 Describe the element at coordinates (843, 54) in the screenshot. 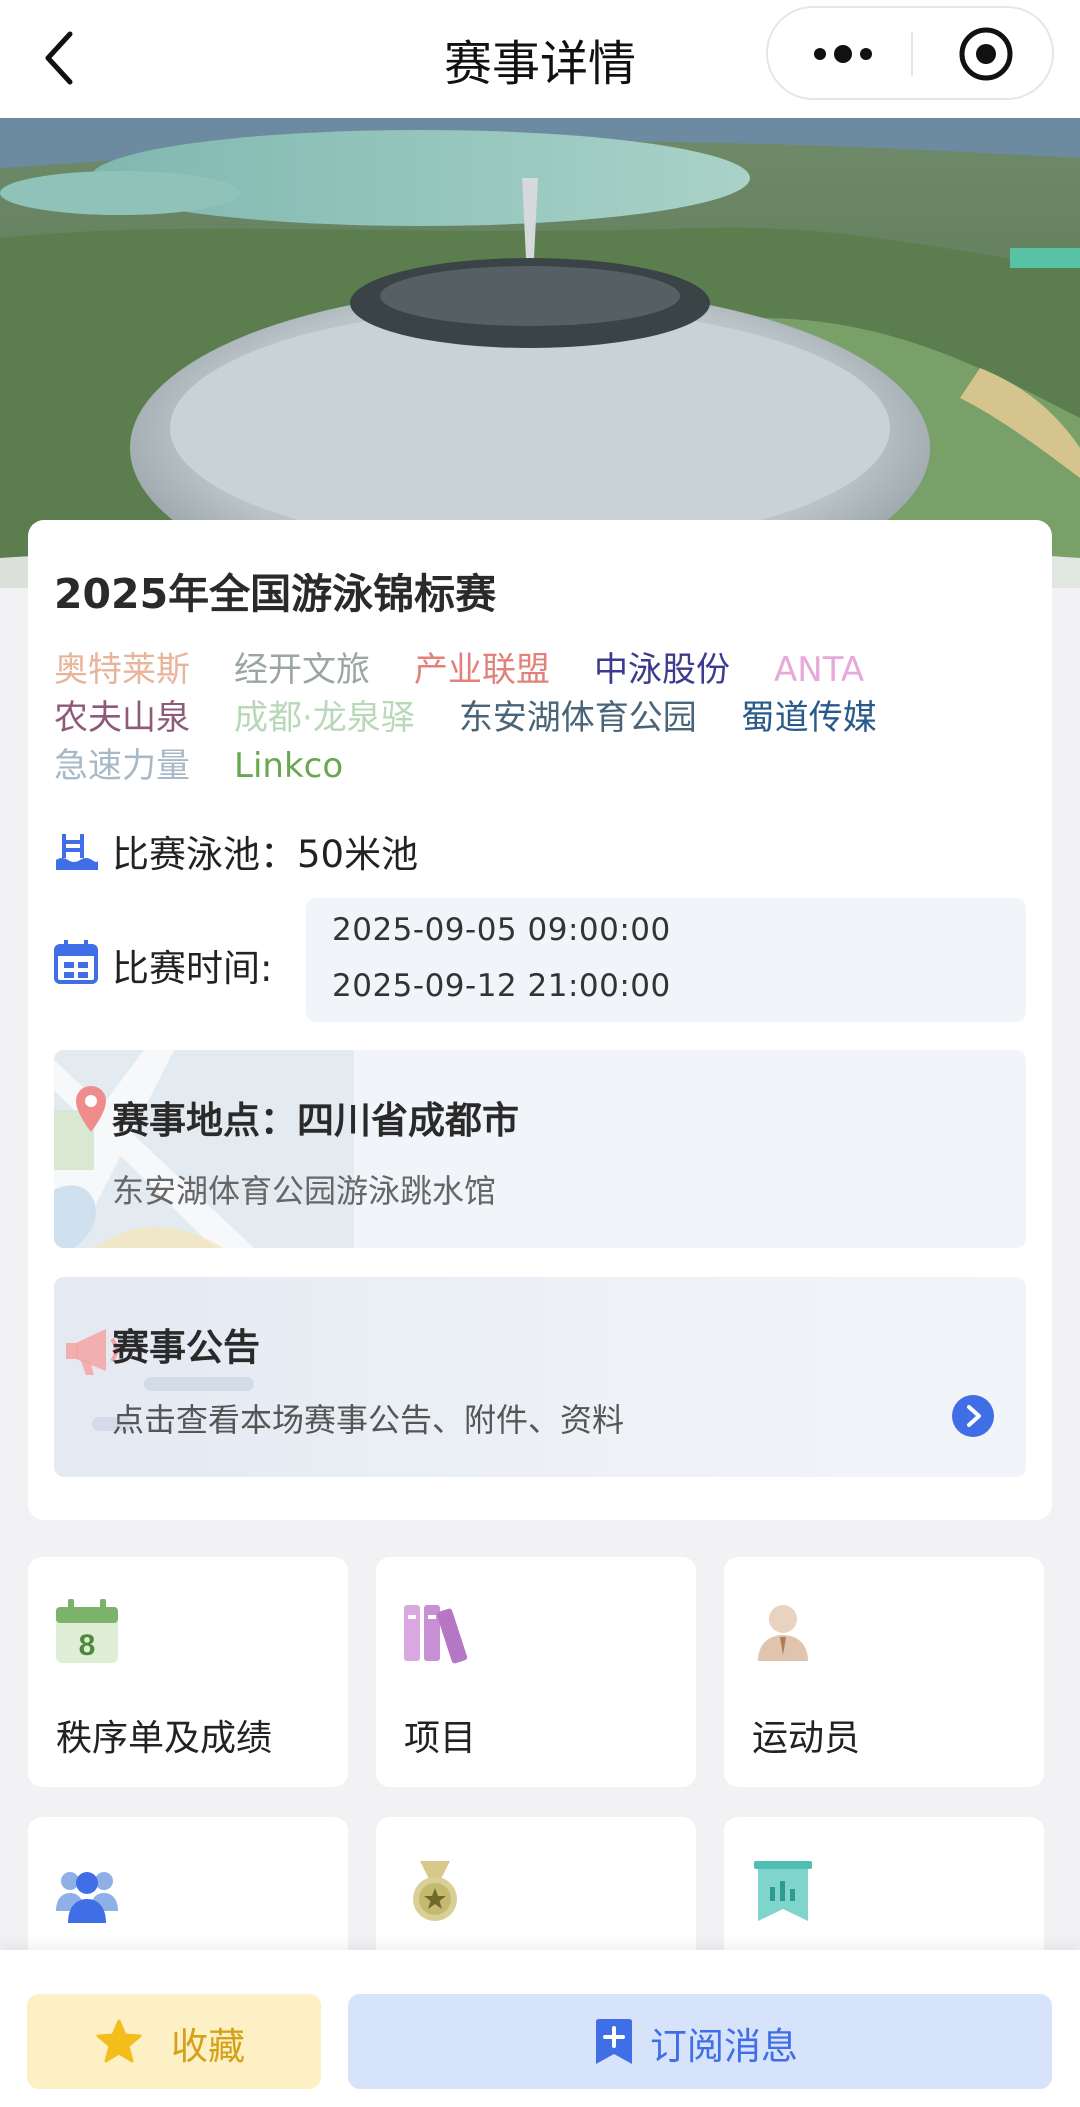

I see `more-icon` at that location.